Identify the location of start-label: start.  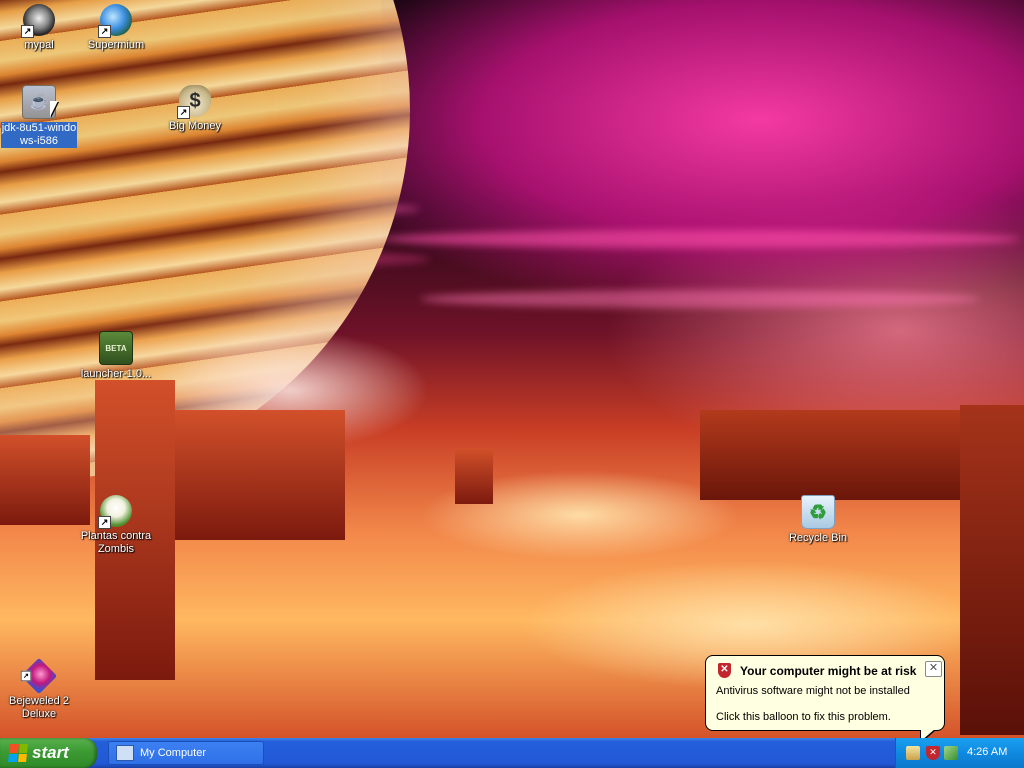
(50, 752).